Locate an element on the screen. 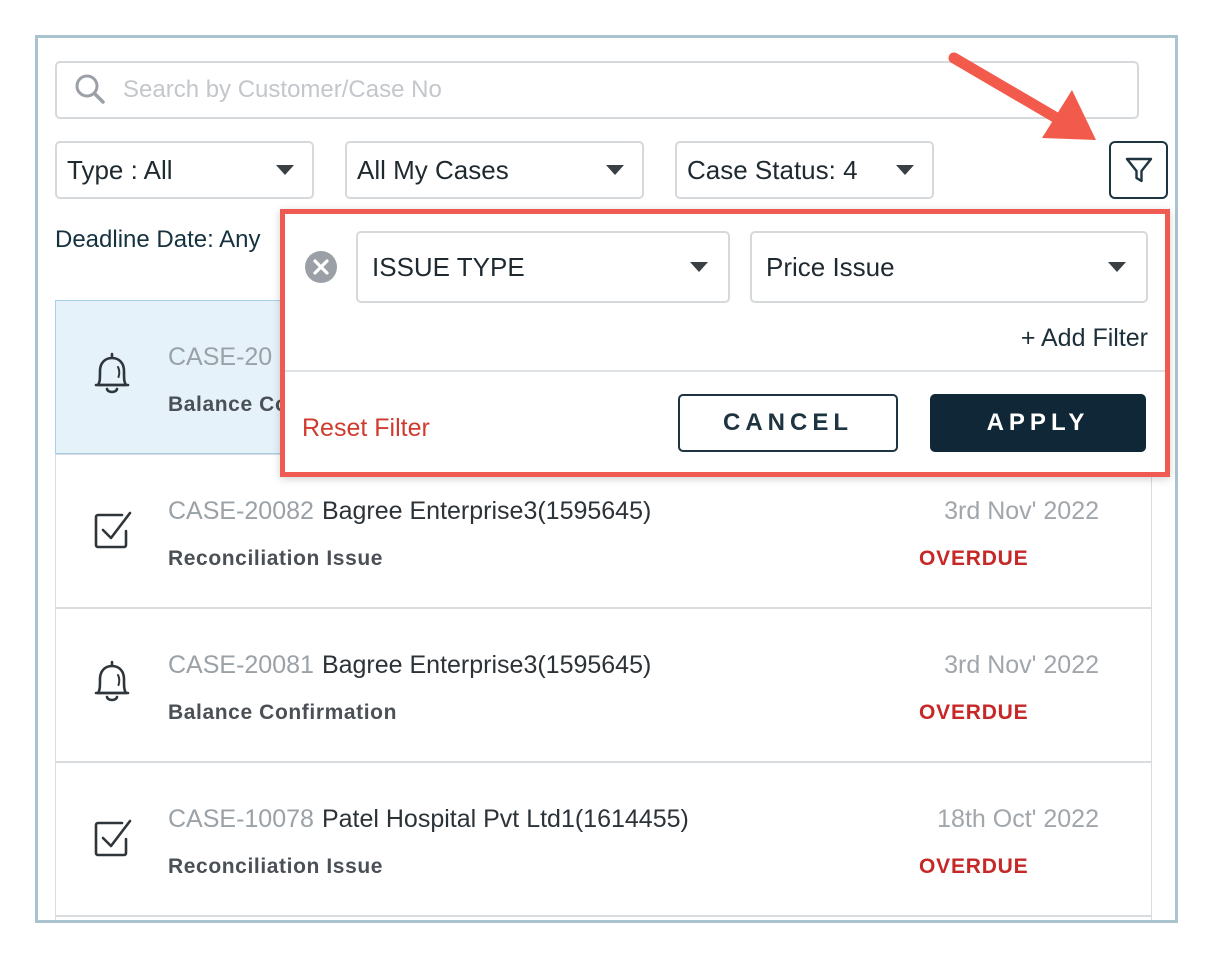 The image size is (1212, 958). case-type: Balance Confirmation is located at coordinates (283, 712).